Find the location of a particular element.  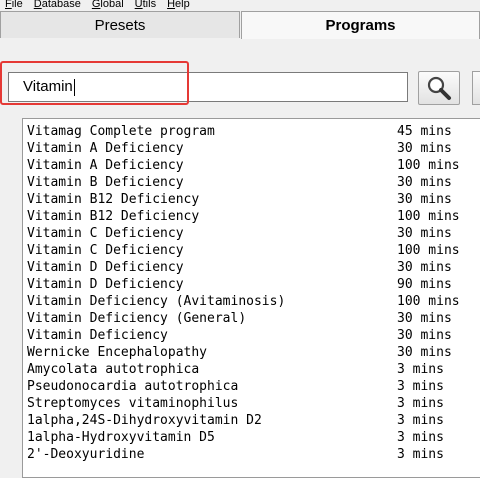

program-name: Vitamin B Deficiency is located at coordinates (105, 182).